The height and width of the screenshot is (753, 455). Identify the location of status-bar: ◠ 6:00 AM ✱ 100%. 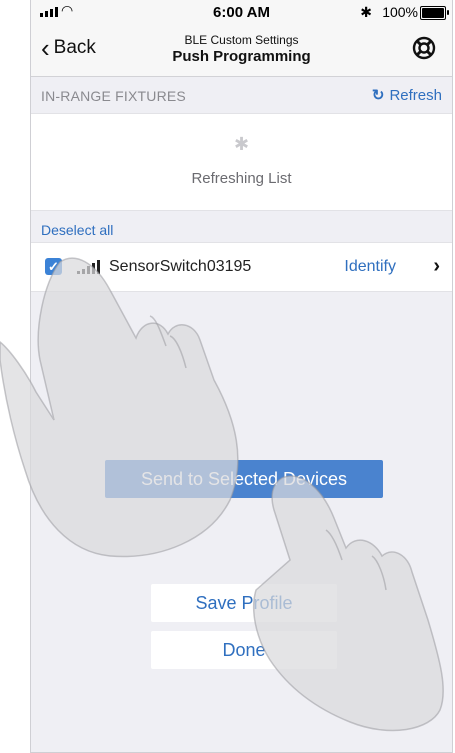
(241, 12).